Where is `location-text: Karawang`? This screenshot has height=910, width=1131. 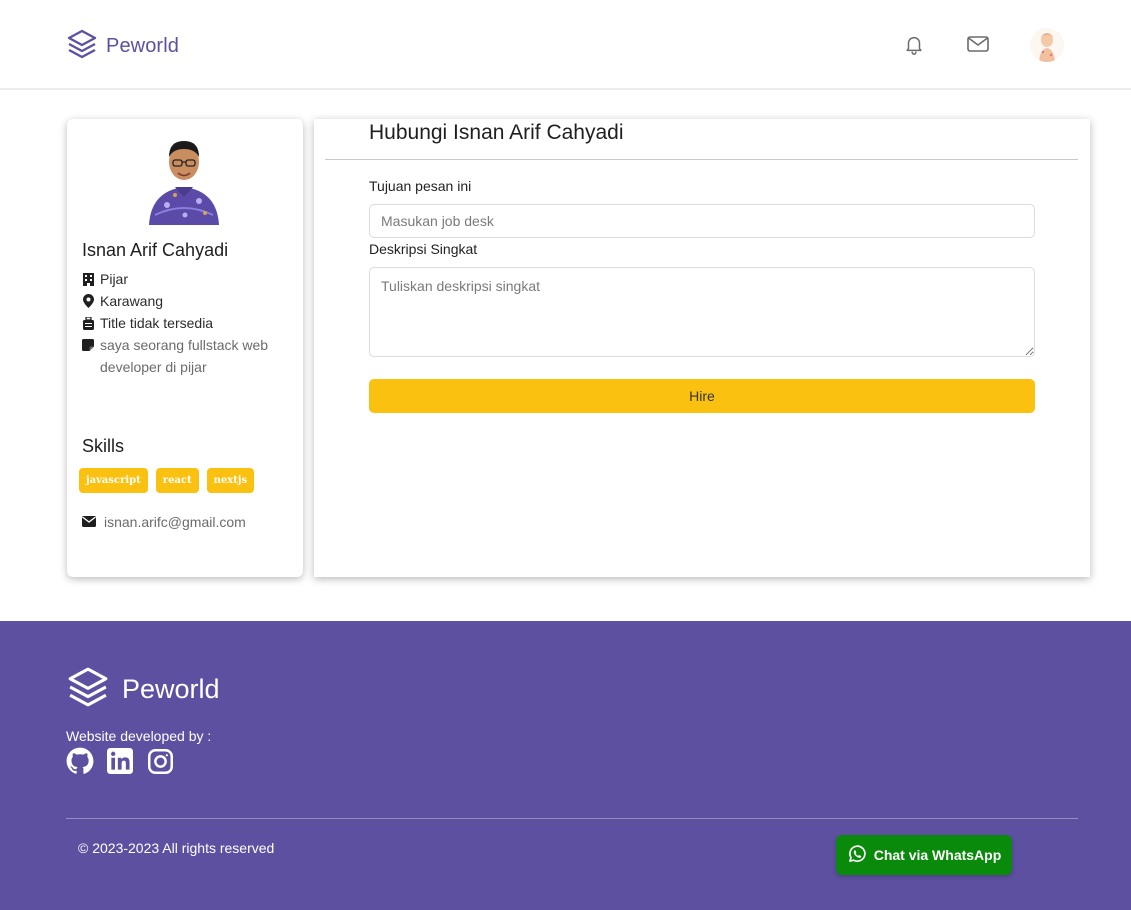 location-text: Karawang is located at coordinates (132, 301).